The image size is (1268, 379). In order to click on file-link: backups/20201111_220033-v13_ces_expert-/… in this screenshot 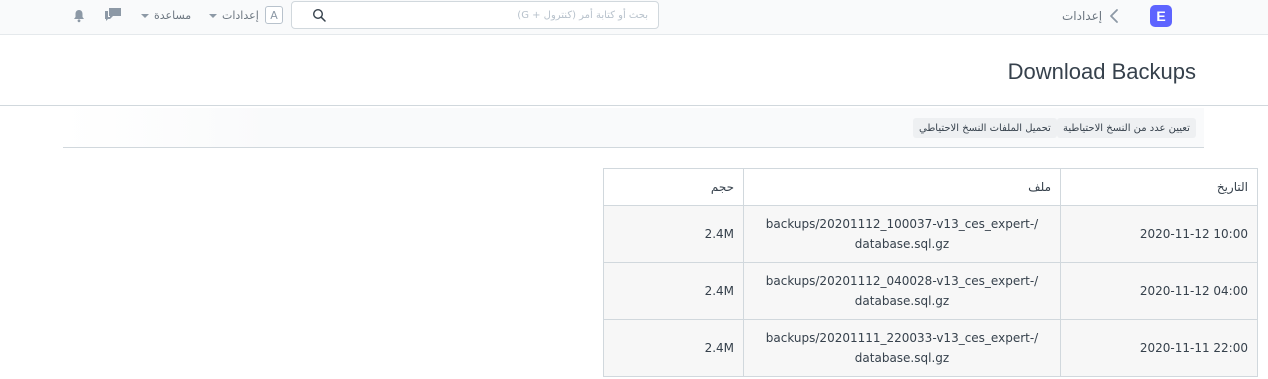, I will do `click(902, 348)`.